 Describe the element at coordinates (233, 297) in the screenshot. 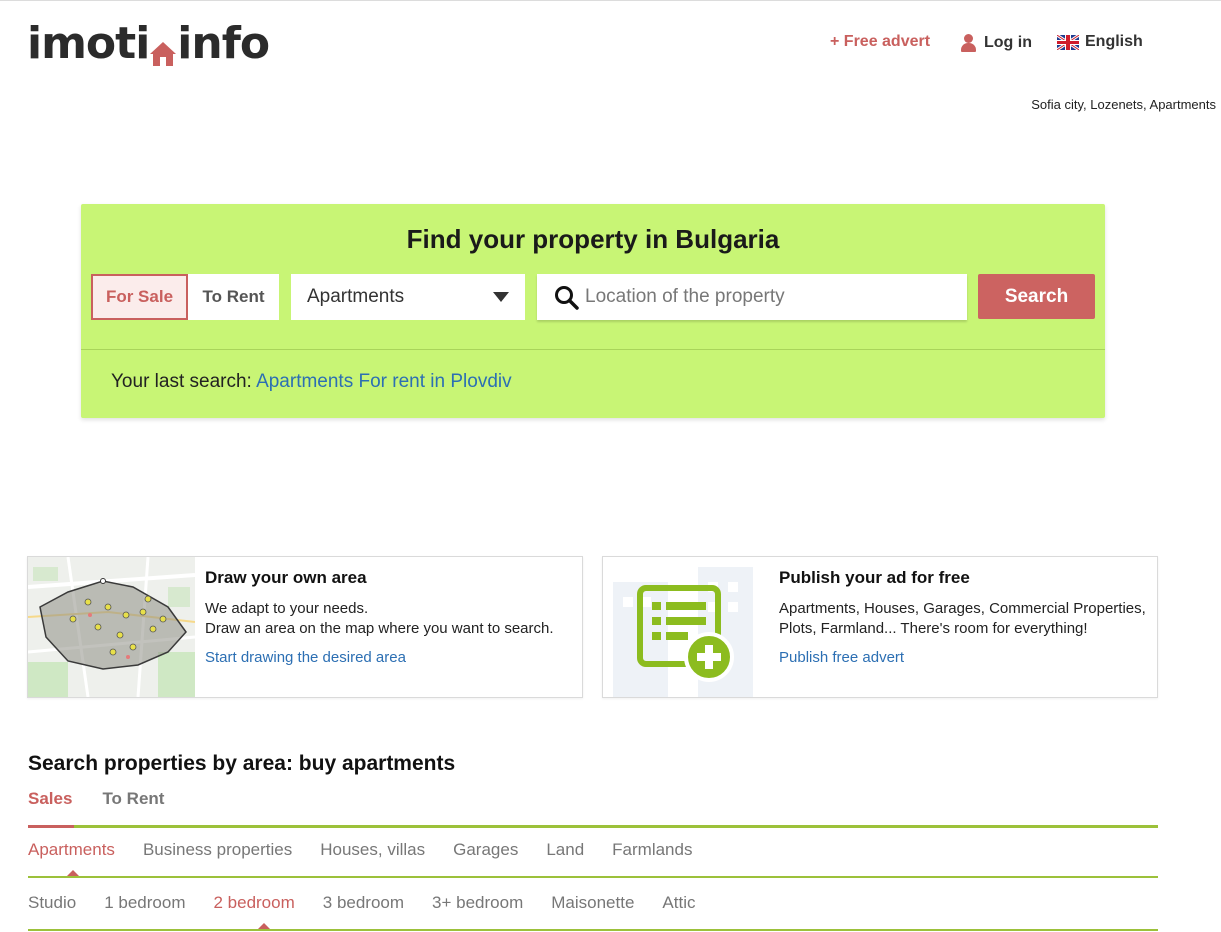

I see `tab-to-rent: To Rent` at that location.